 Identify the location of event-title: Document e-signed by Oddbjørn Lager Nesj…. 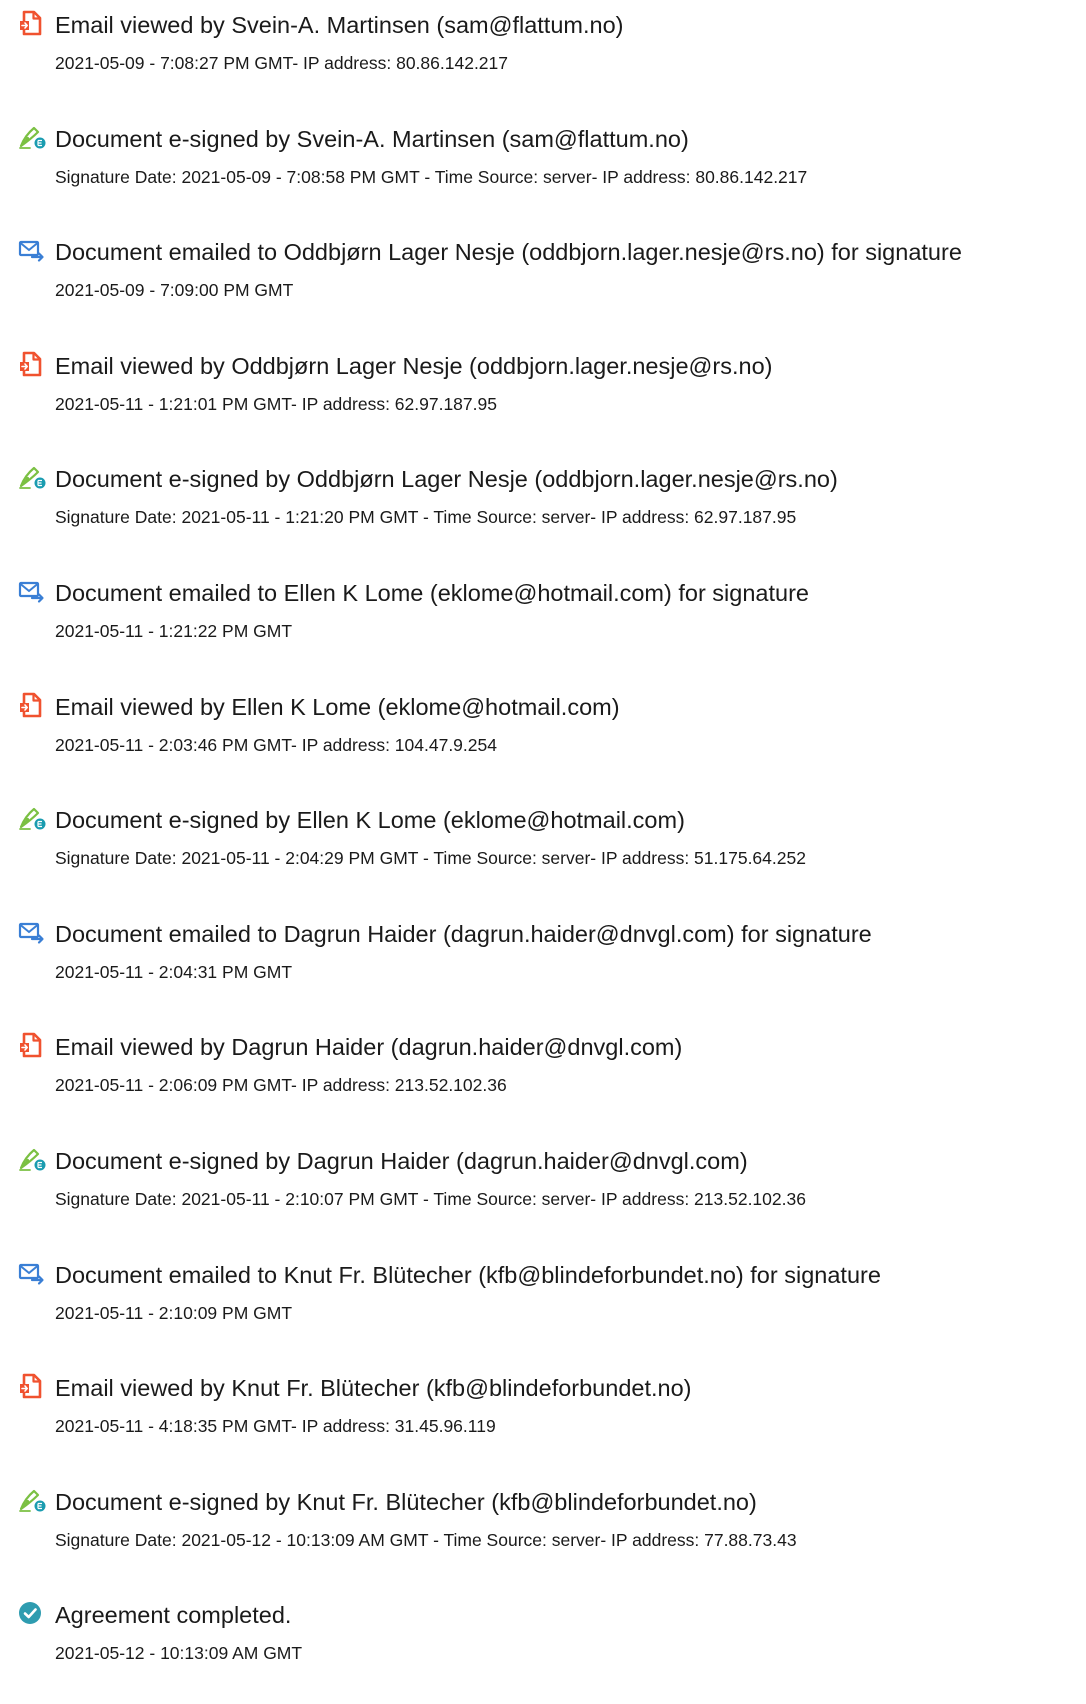
(446, 479).